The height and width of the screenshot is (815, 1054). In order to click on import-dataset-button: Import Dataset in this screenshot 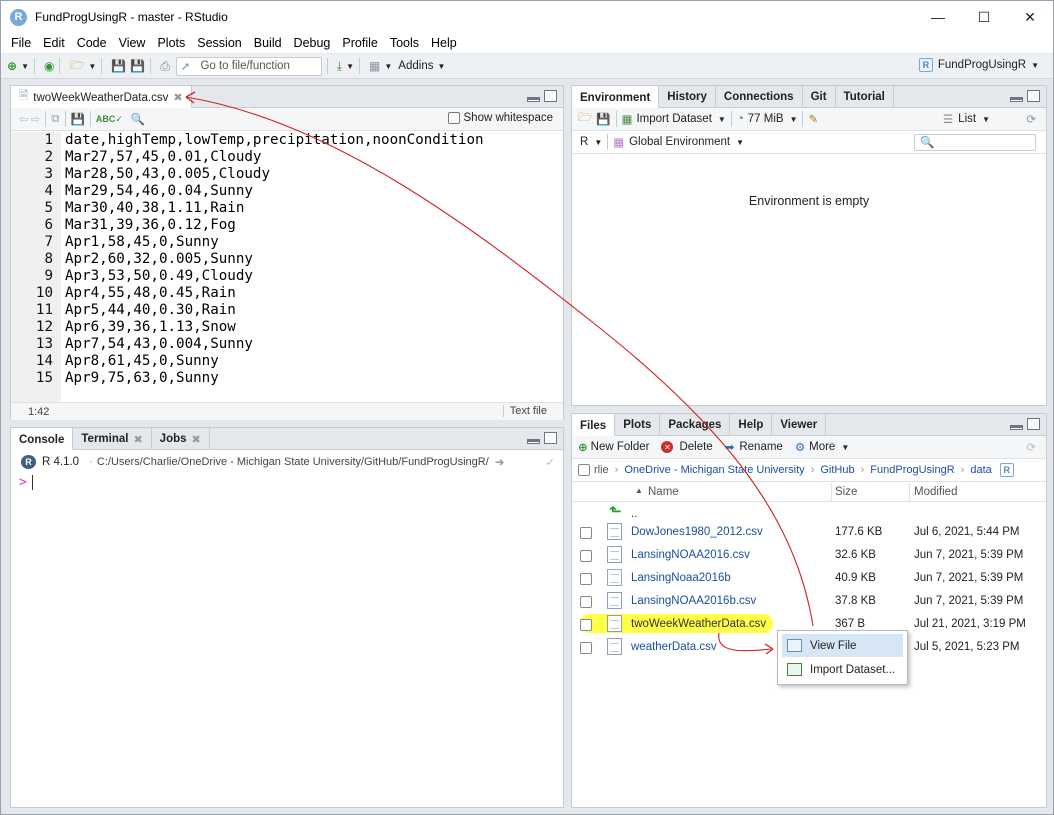, I will do `click(673, 119)`.